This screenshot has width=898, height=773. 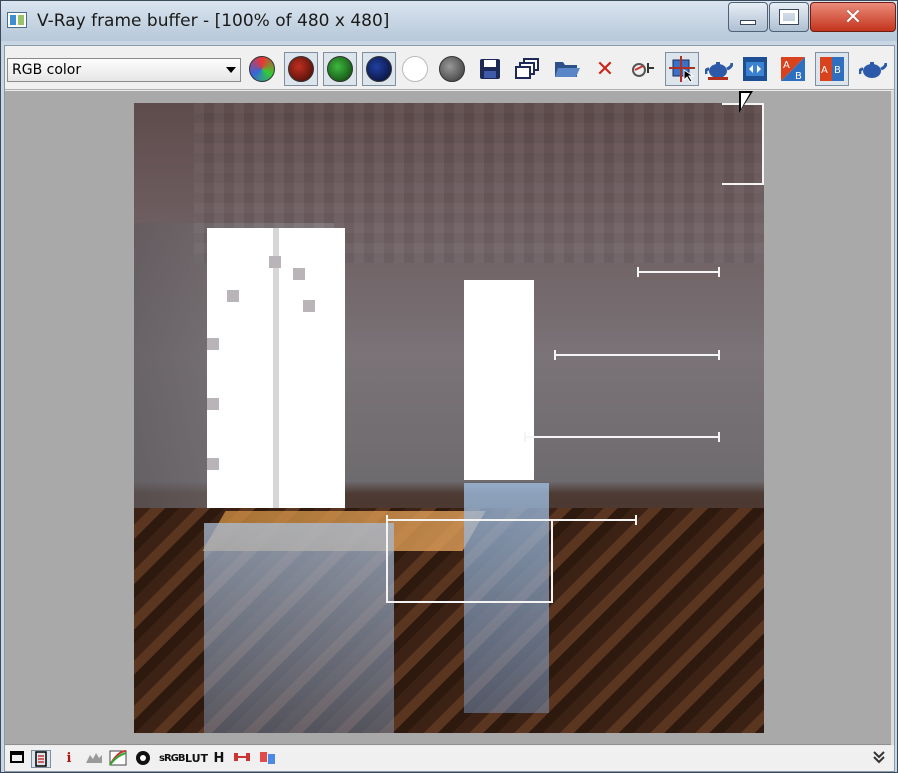 I want to click on ocio-icon, so click(x=267, y=758).